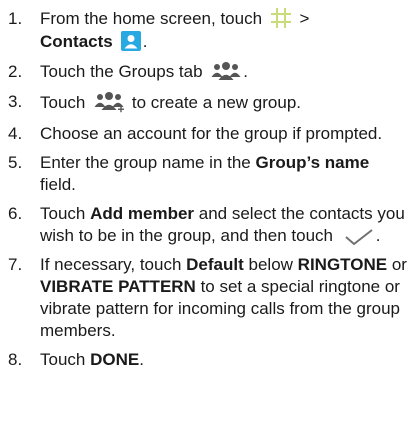  Describe the element at coordinates (280, 18) in the screenshot. I see `apps-grid-icon` at that location.